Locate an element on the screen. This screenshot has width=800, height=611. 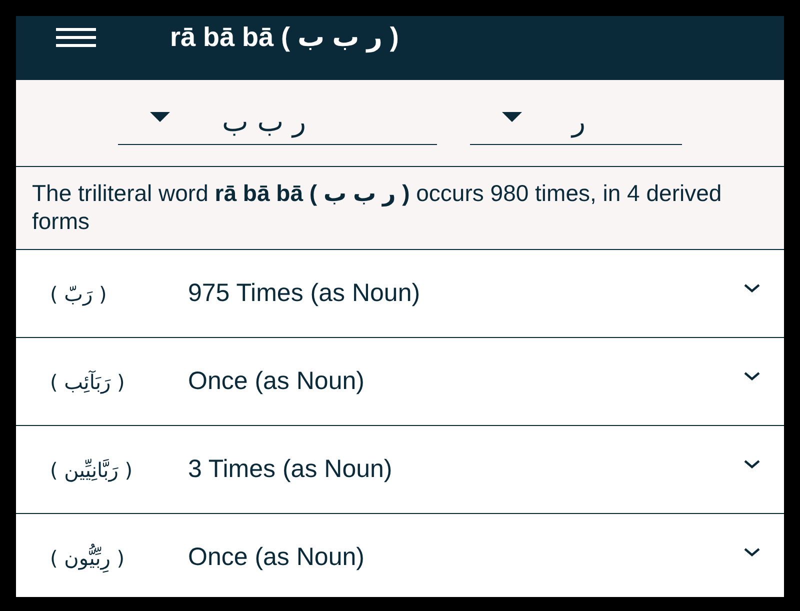
app-title: rā bā bā ( ر ب ب ) is located at coordinates (284, 37).